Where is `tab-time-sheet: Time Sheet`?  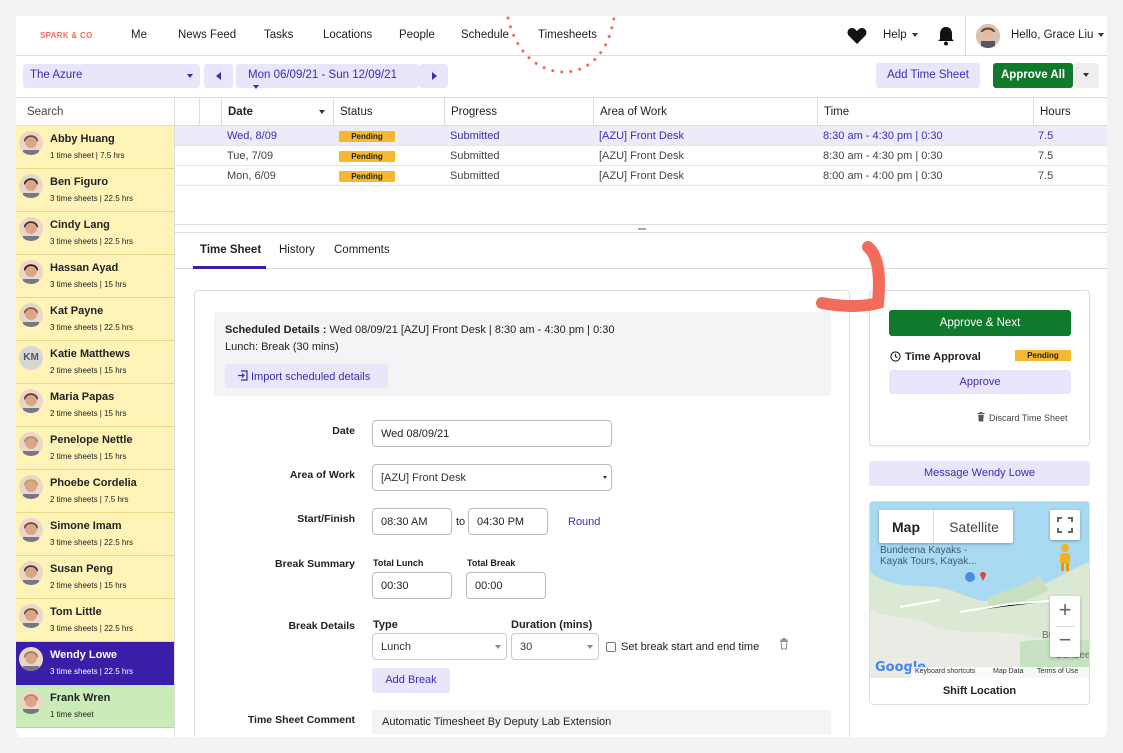 tab-time-sheet: Time Sheet is located at coordinates (230, 250).